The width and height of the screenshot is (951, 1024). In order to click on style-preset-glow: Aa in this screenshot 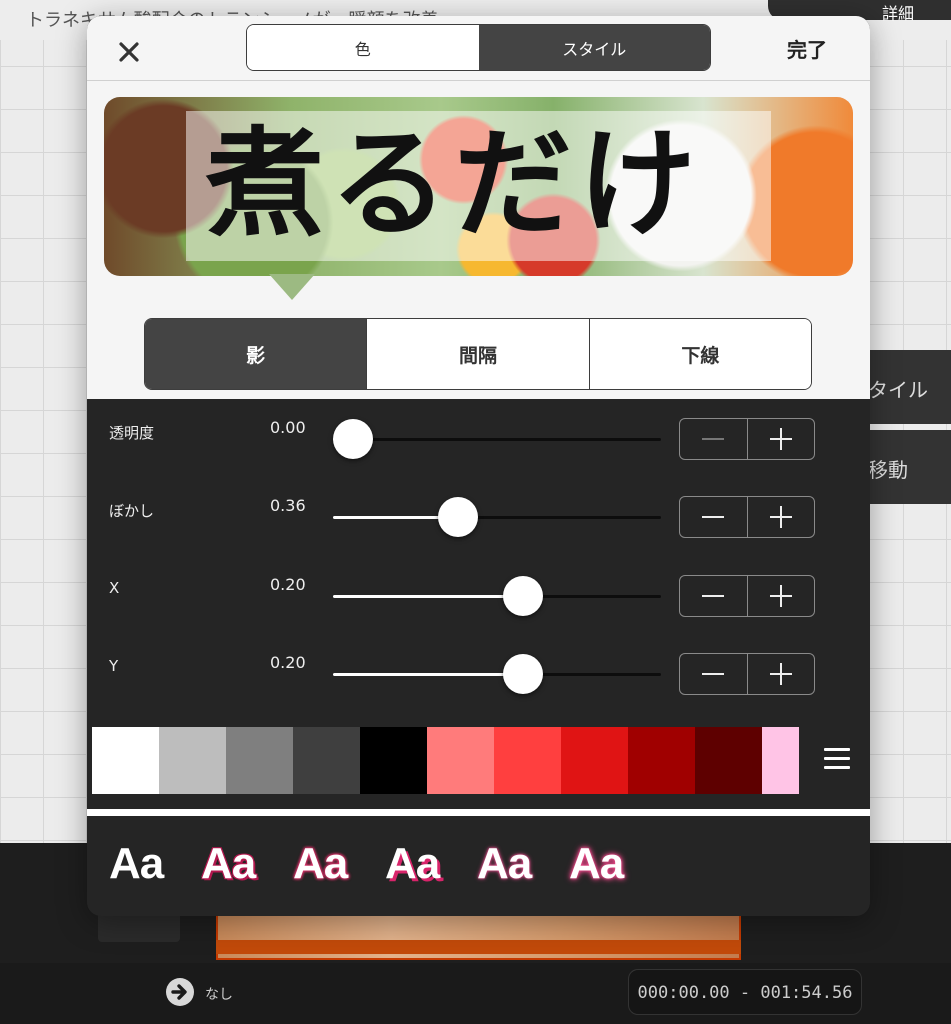, I will do `click(339, 864)`.